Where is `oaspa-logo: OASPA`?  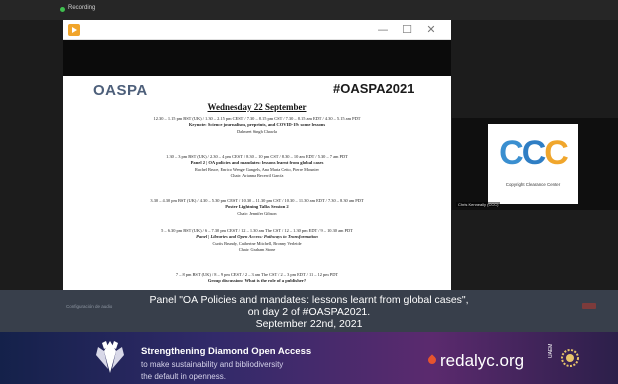
oaspa-logo: OASPA is located at coordinates (120, 90).